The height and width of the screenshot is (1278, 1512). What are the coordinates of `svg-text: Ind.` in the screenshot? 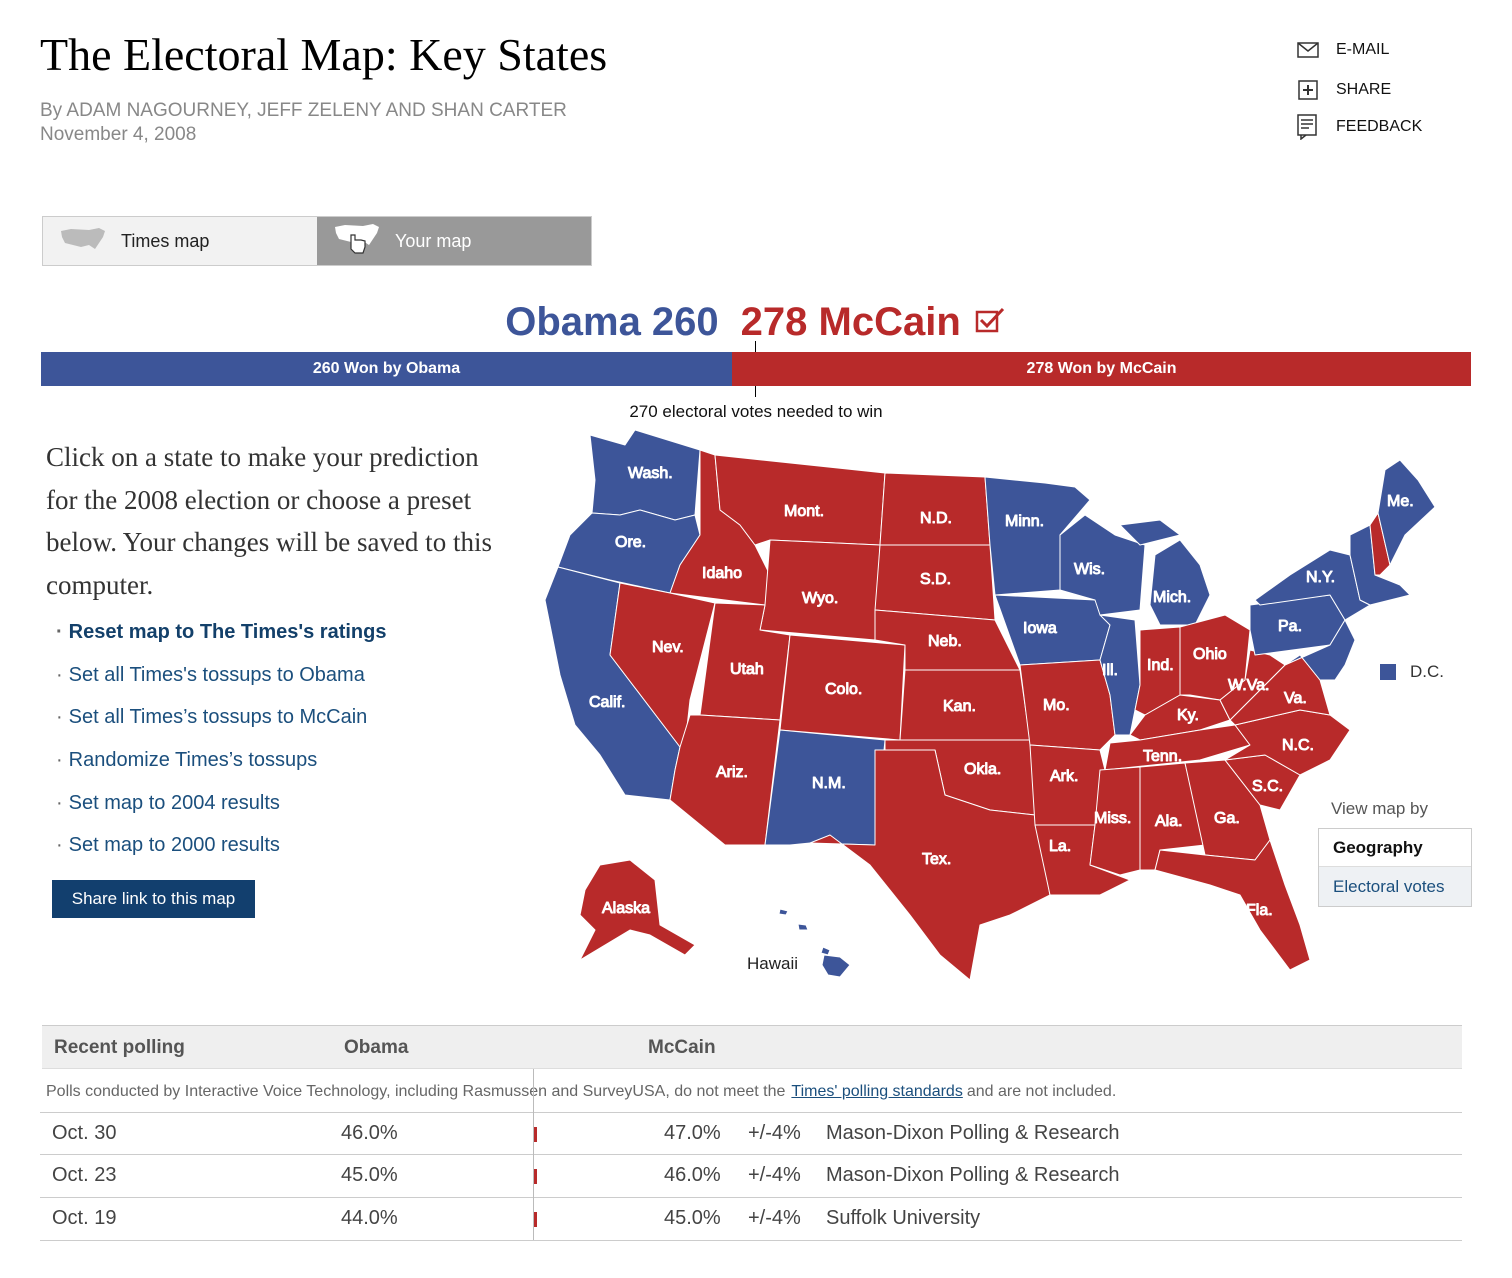 It's located at (1160, 665).